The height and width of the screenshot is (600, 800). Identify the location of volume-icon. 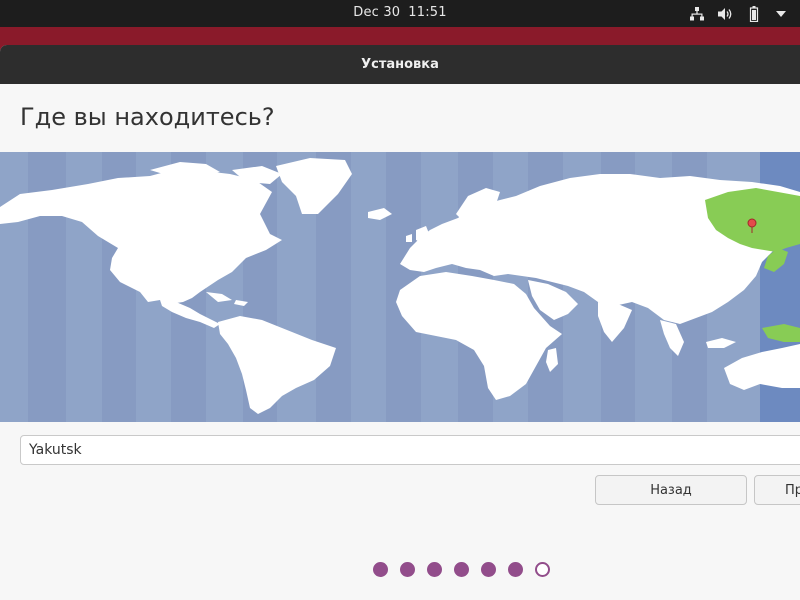
(726, 14).